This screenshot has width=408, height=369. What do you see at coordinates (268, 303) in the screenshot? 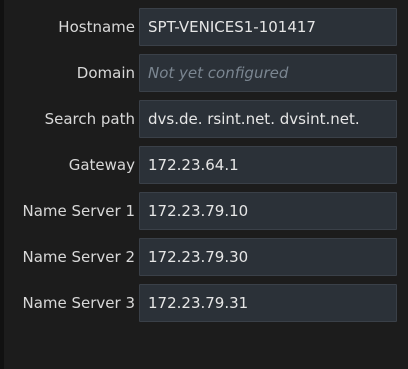
I see `name-server-3-input` at bounding box center [268, 303].